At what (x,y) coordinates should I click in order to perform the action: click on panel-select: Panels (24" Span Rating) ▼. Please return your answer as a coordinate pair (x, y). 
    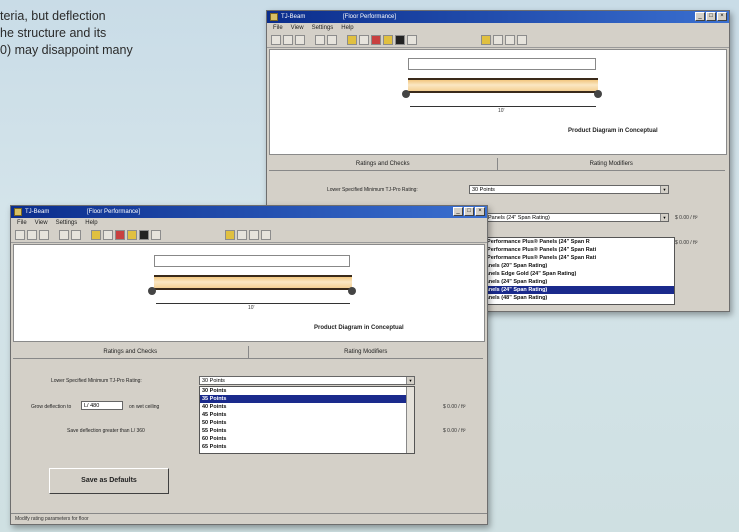
    Looking at the image, I should click on (577, 217).